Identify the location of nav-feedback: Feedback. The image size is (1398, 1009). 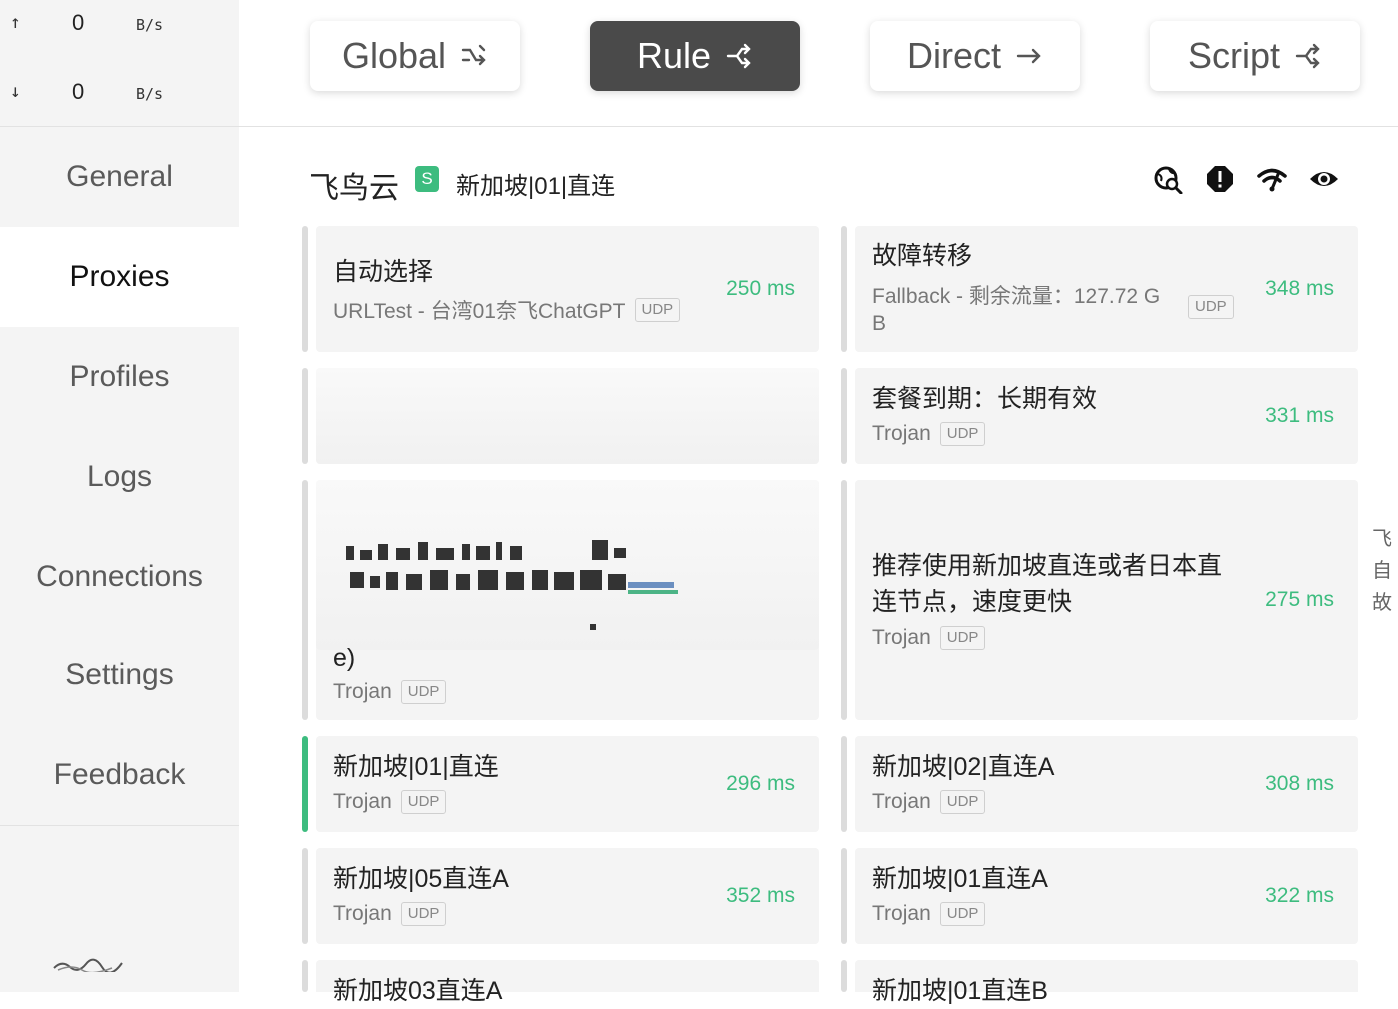
(119, 775).